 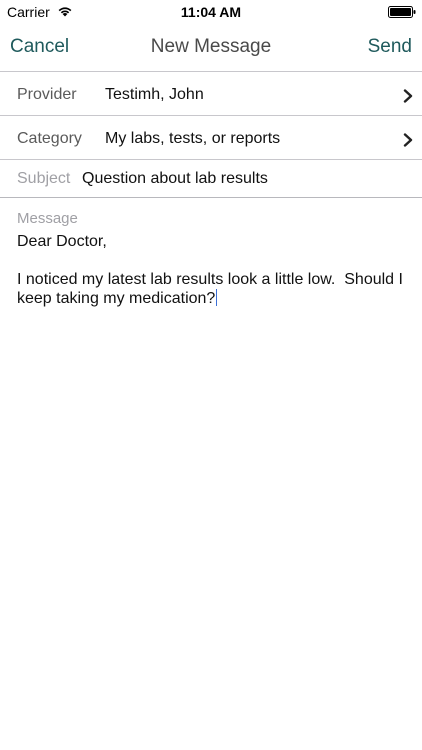 I want to click on subject-row: Subject Question about lab results, so click(x=211, y=179).